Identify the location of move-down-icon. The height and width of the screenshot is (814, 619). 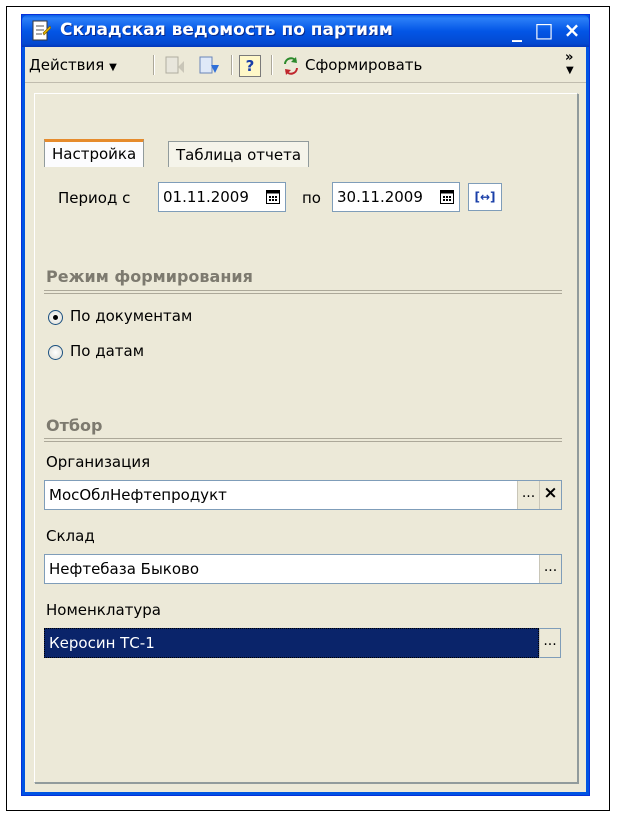
(210, 65).